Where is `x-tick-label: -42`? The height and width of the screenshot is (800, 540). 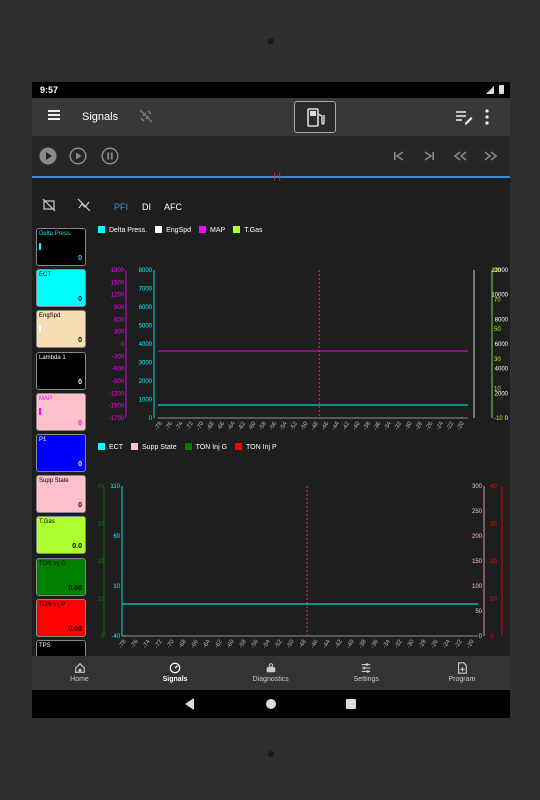 x-tick-label: -42 is located at coordinates (339, 643).